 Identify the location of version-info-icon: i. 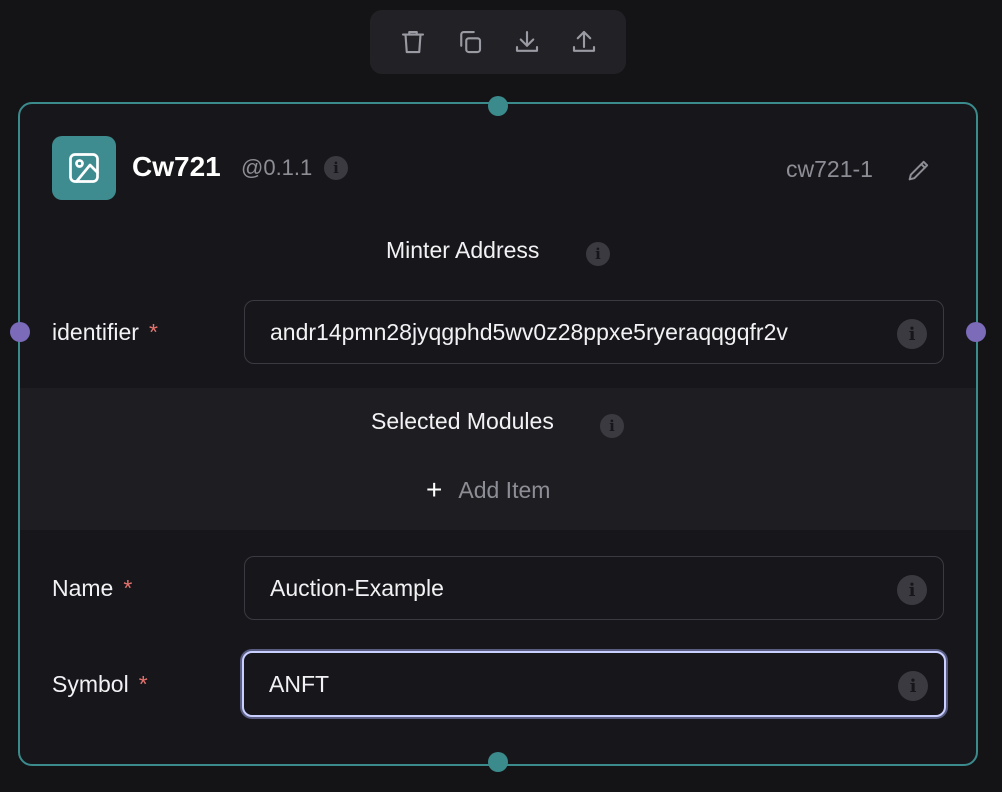
(336, 168).